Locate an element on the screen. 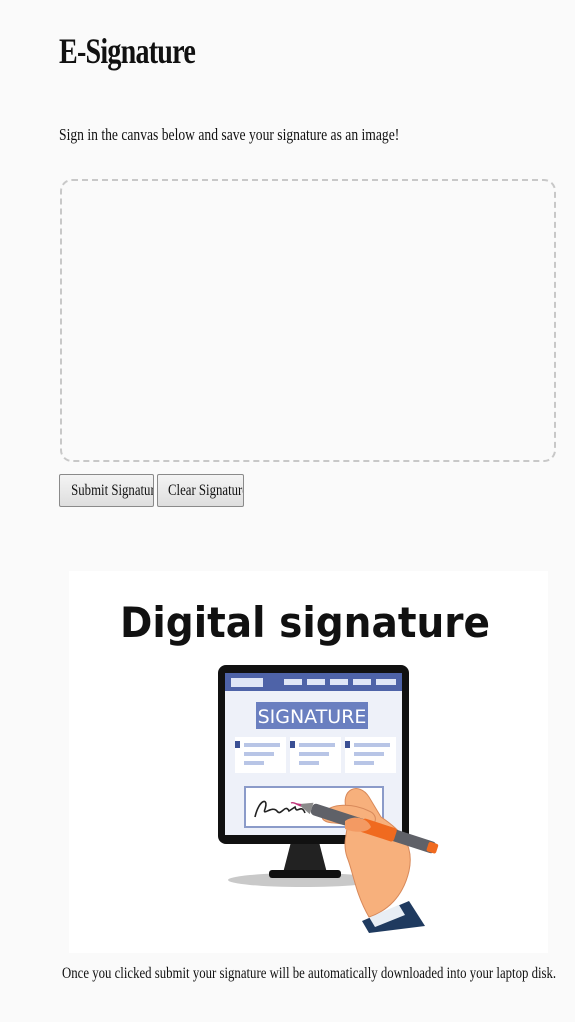 This screenshot has height=1022, width=575. monitor-base is located at coordinates (305, 874).